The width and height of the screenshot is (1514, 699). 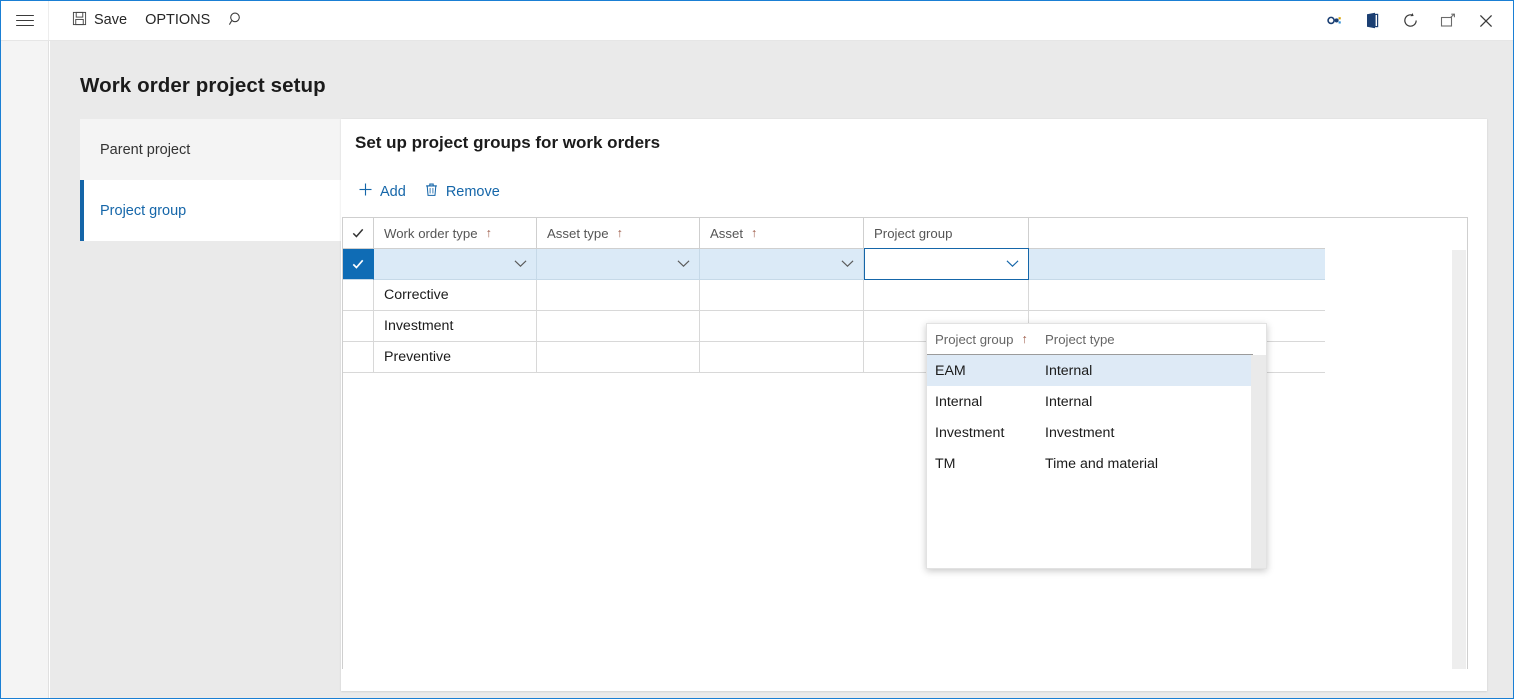 I want to click on column-header-label: Asset type, so click(x=578, y=233).